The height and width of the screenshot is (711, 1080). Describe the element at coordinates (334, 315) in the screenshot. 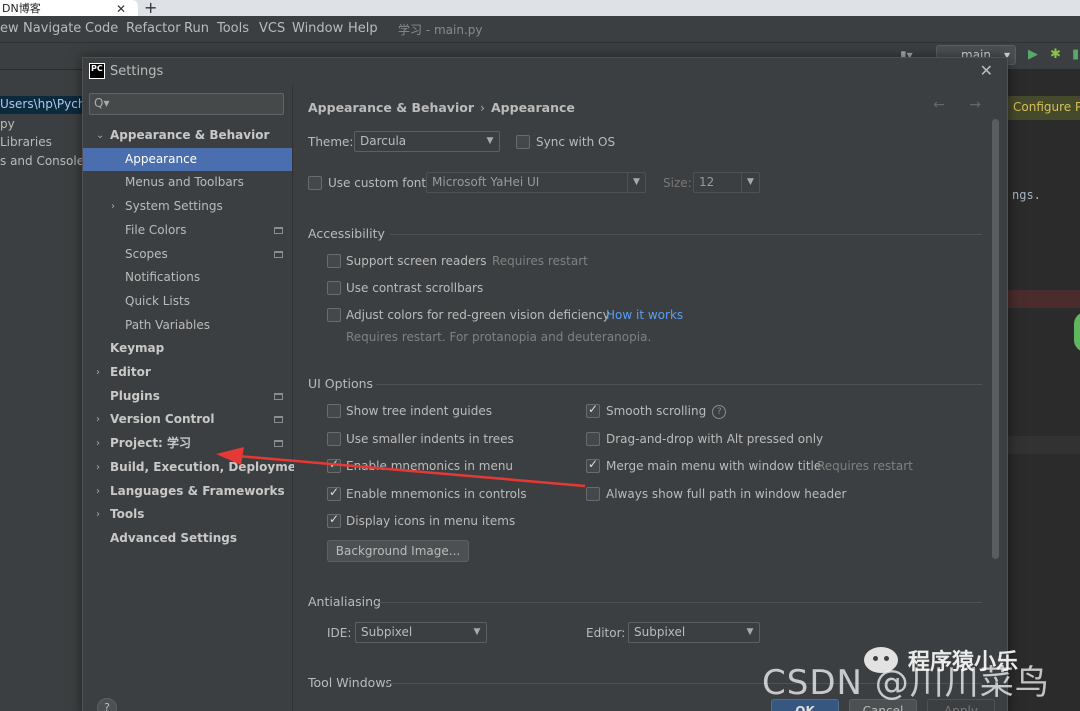

I see `red-green-checkbox` at that location.